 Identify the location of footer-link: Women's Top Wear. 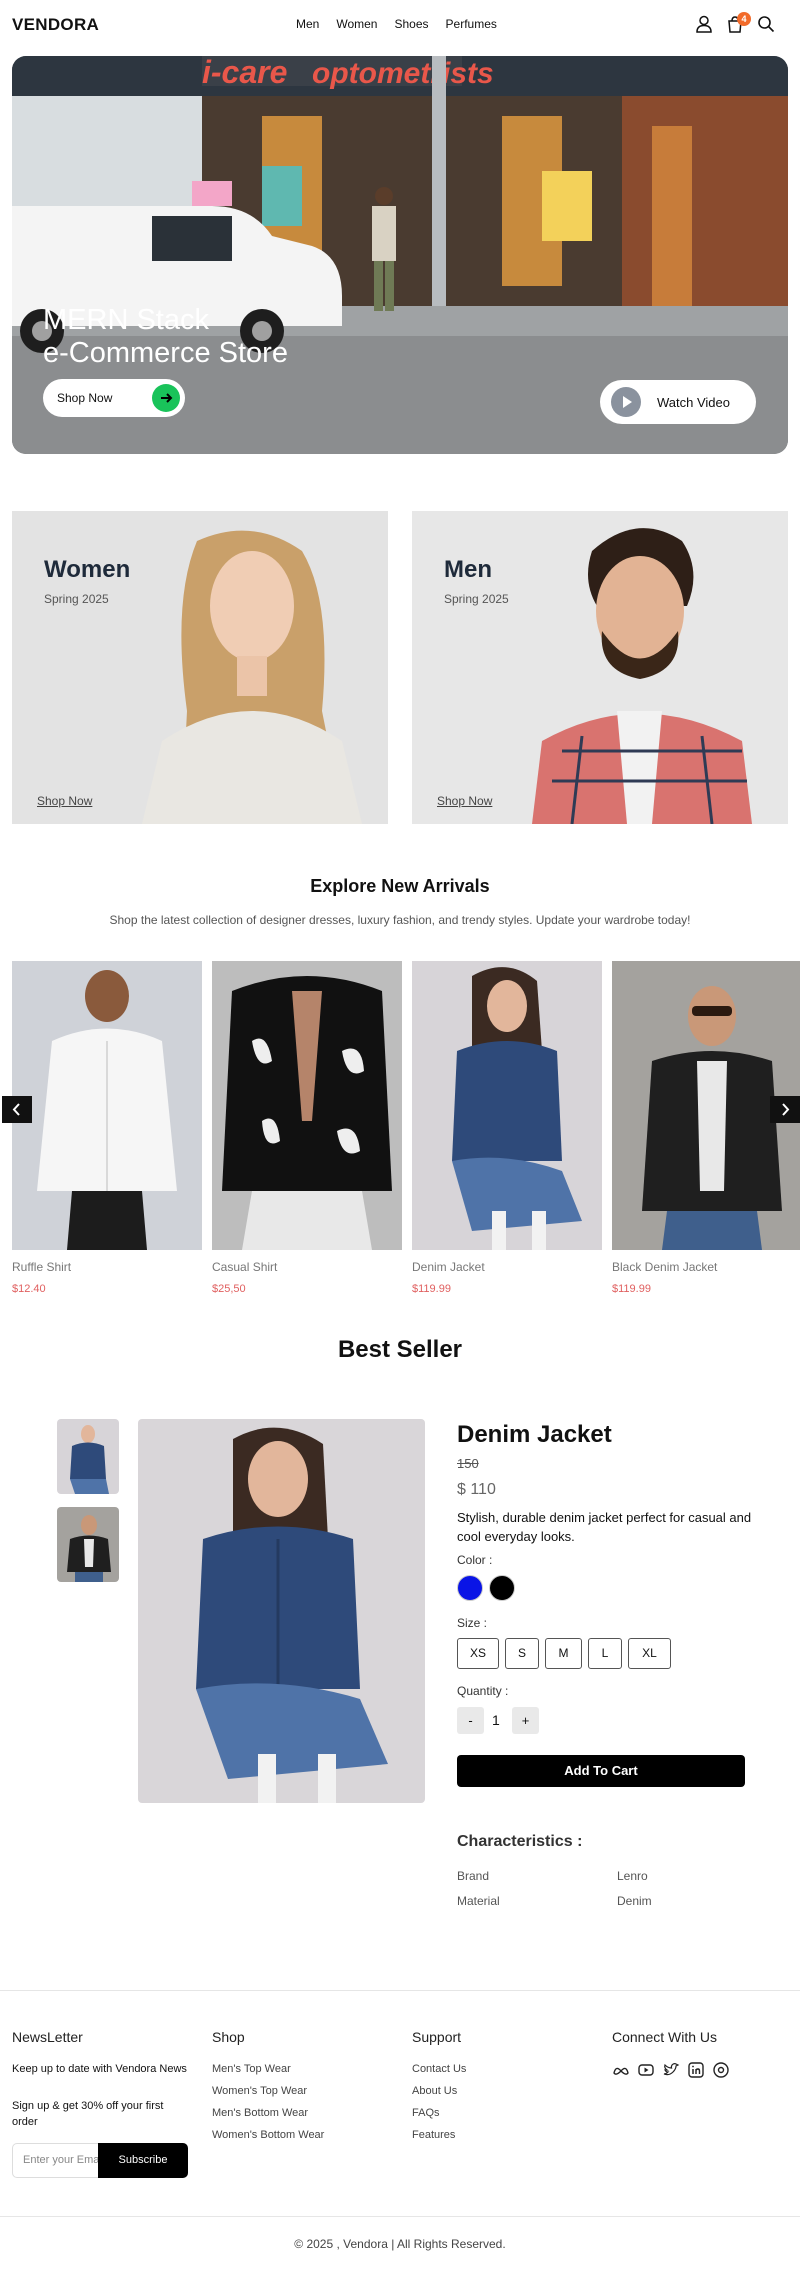
(259, 2091).